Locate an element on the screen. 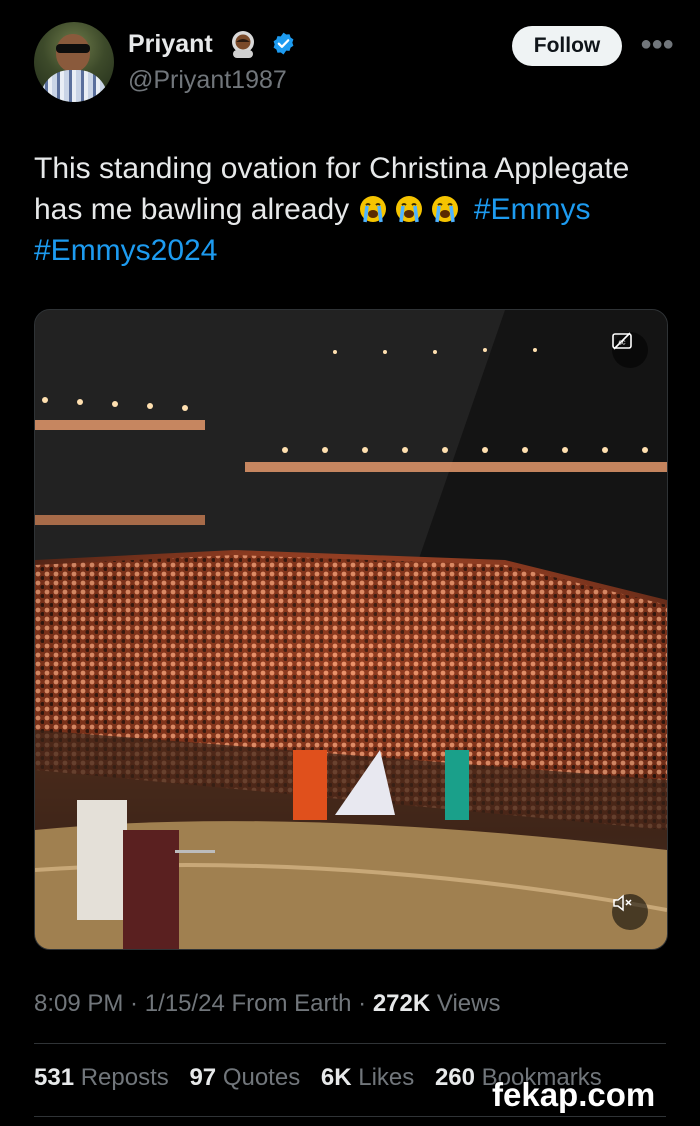 This screenshot has height=1126, width=700. tweet-date: 1/15/24 is located at coordinates (185, 1003).